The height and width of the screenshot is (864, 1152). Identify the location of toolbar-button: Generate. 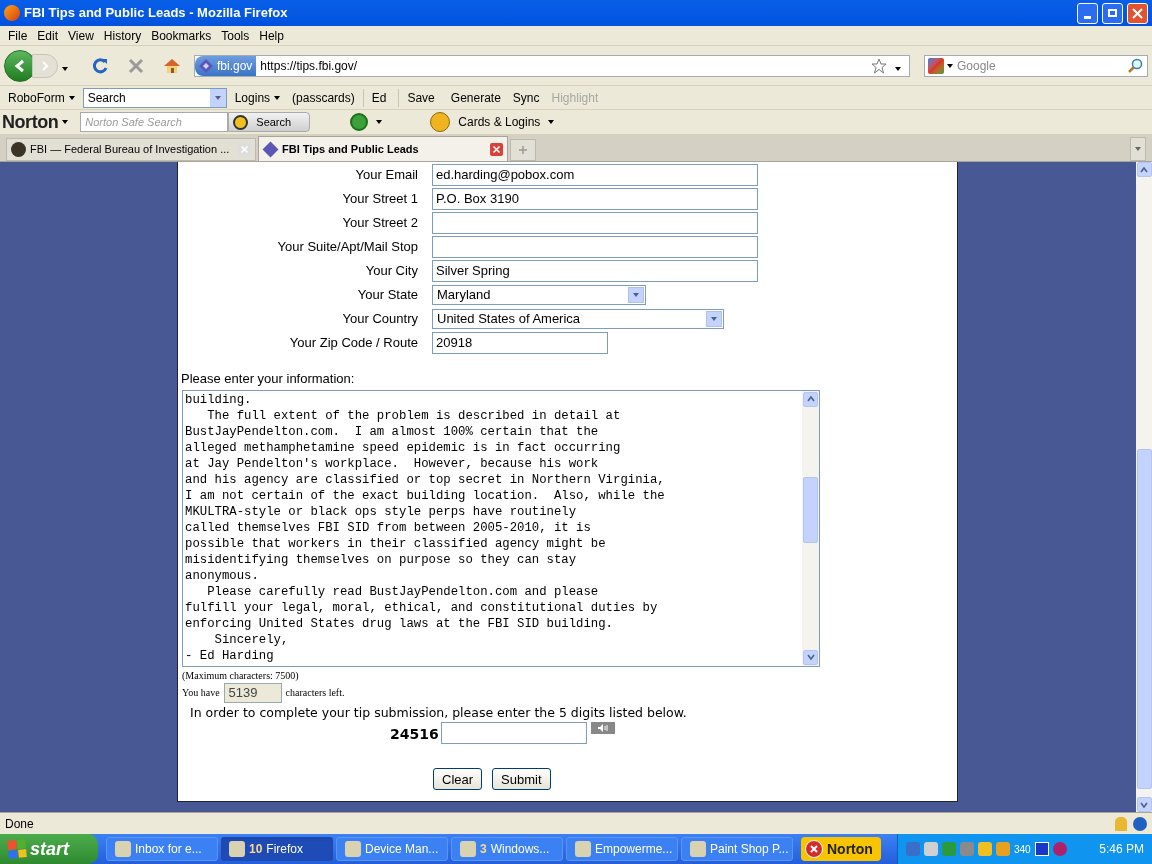
(475, 97).